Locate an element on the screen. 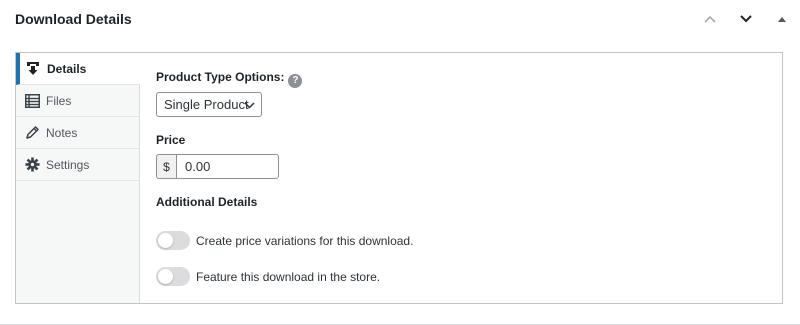 This screenshot has width=800, height=325. chevron-up-icon is located at coordinates (710, 19).